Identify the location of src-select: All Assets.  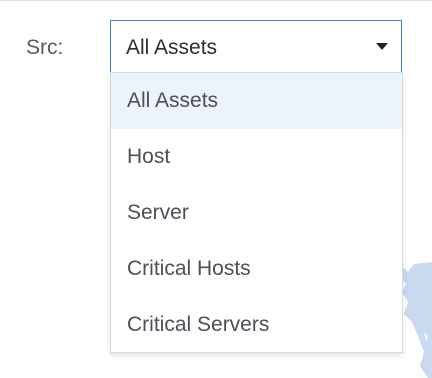
(256, 46).